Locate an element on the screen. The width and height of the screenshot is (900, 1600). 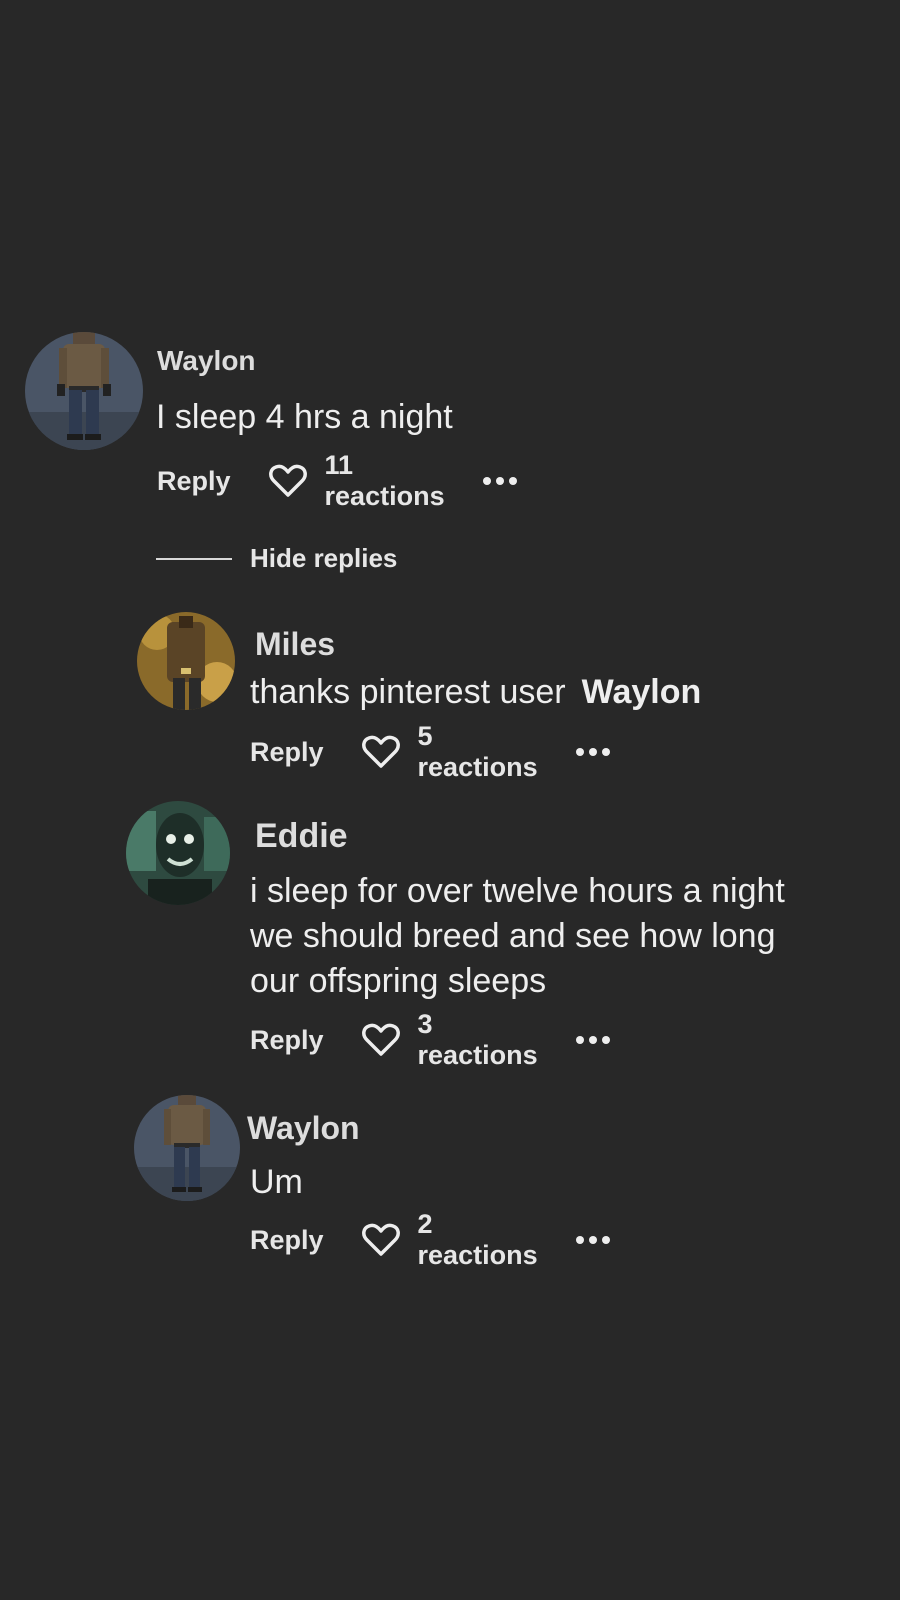
reply-text: thanks pinterest user Waylon is located at coordinates (475, 692).